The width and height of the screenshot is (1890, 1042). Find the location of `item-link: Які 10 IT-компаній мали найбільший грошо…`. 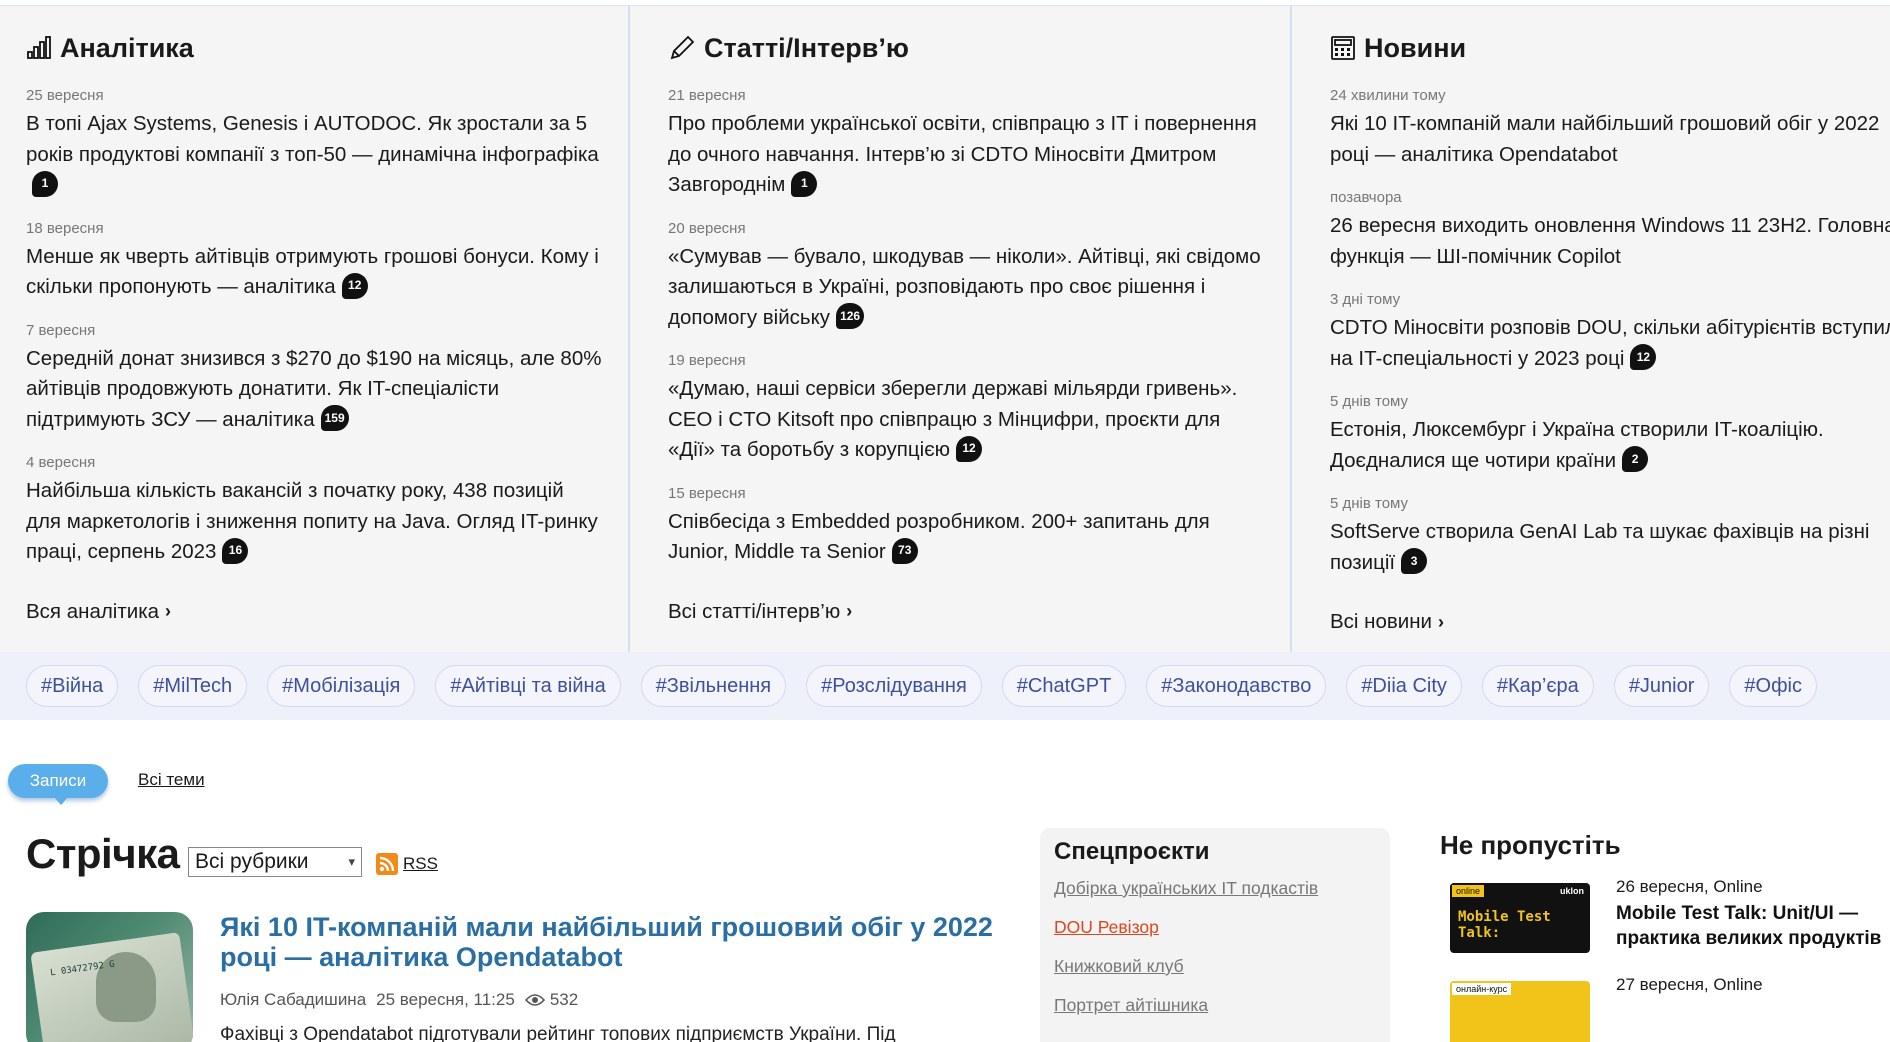

item-link: Які 10 IT-компаній мали найбільший грошо… is located at coordinates (1610, 139).